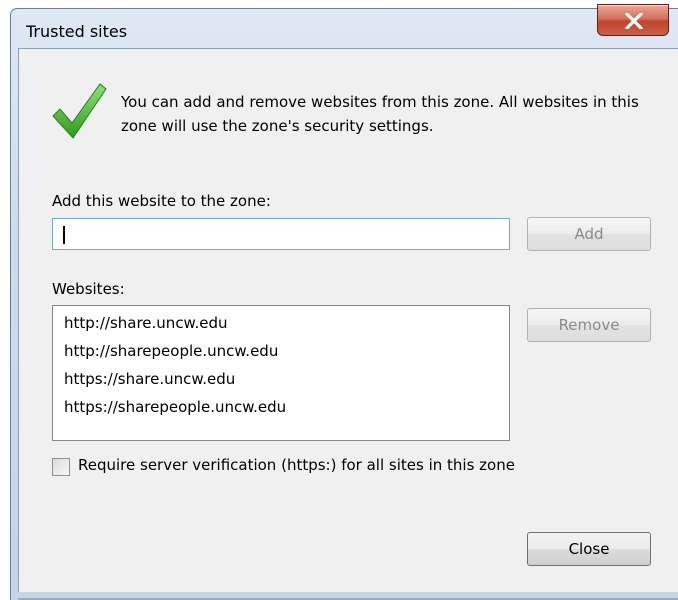  What do you see at coordinates (175, 407) in the screenshot?
I see `list-item: https://sharepeople.uncw.edu` at bounding box center [175, 407].